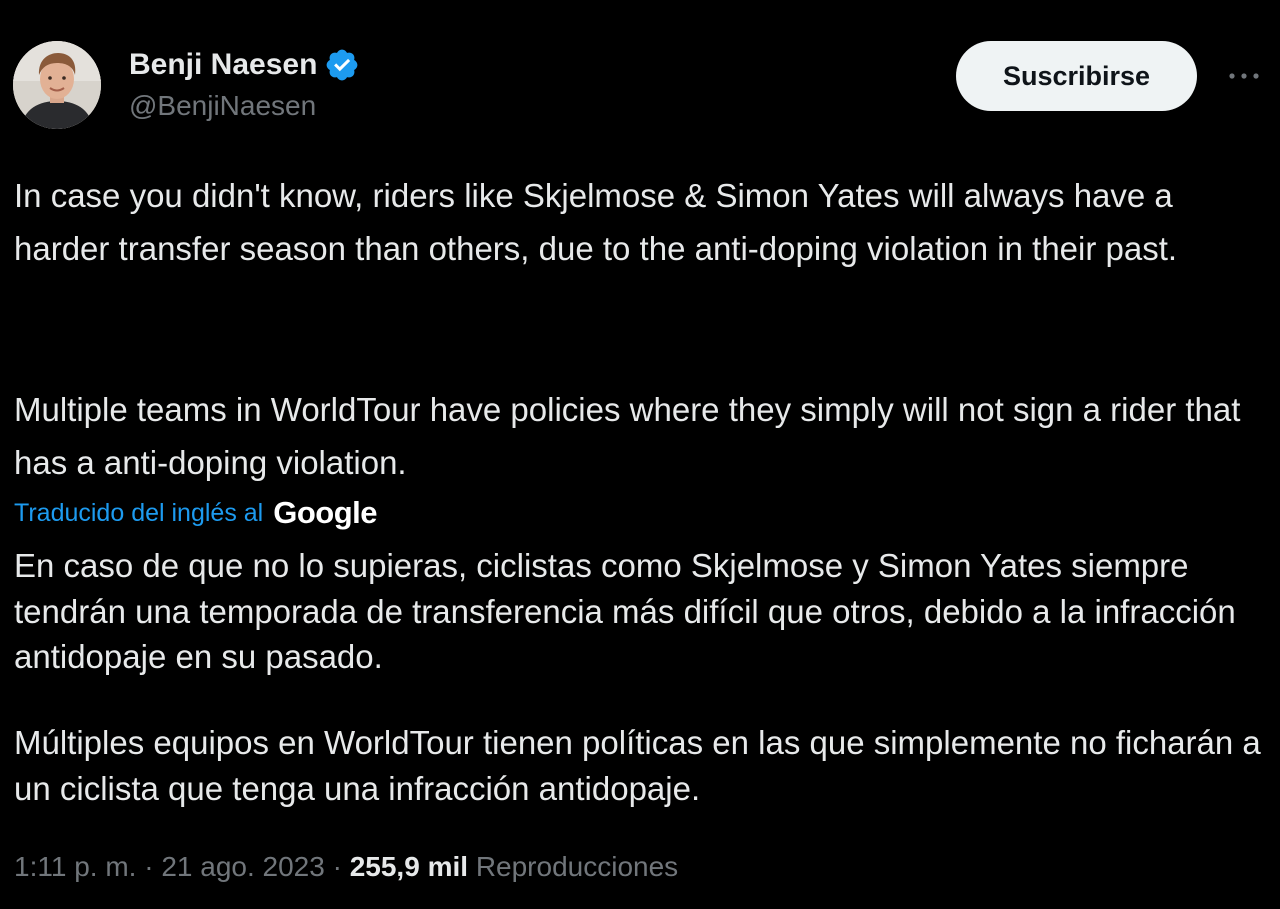 Image resolution: width=1280 pixels, height=909 pixels. Describe the element at coordinates (409, 866) in the screenshot. I see `views-count: 255,9 mil` at that location.